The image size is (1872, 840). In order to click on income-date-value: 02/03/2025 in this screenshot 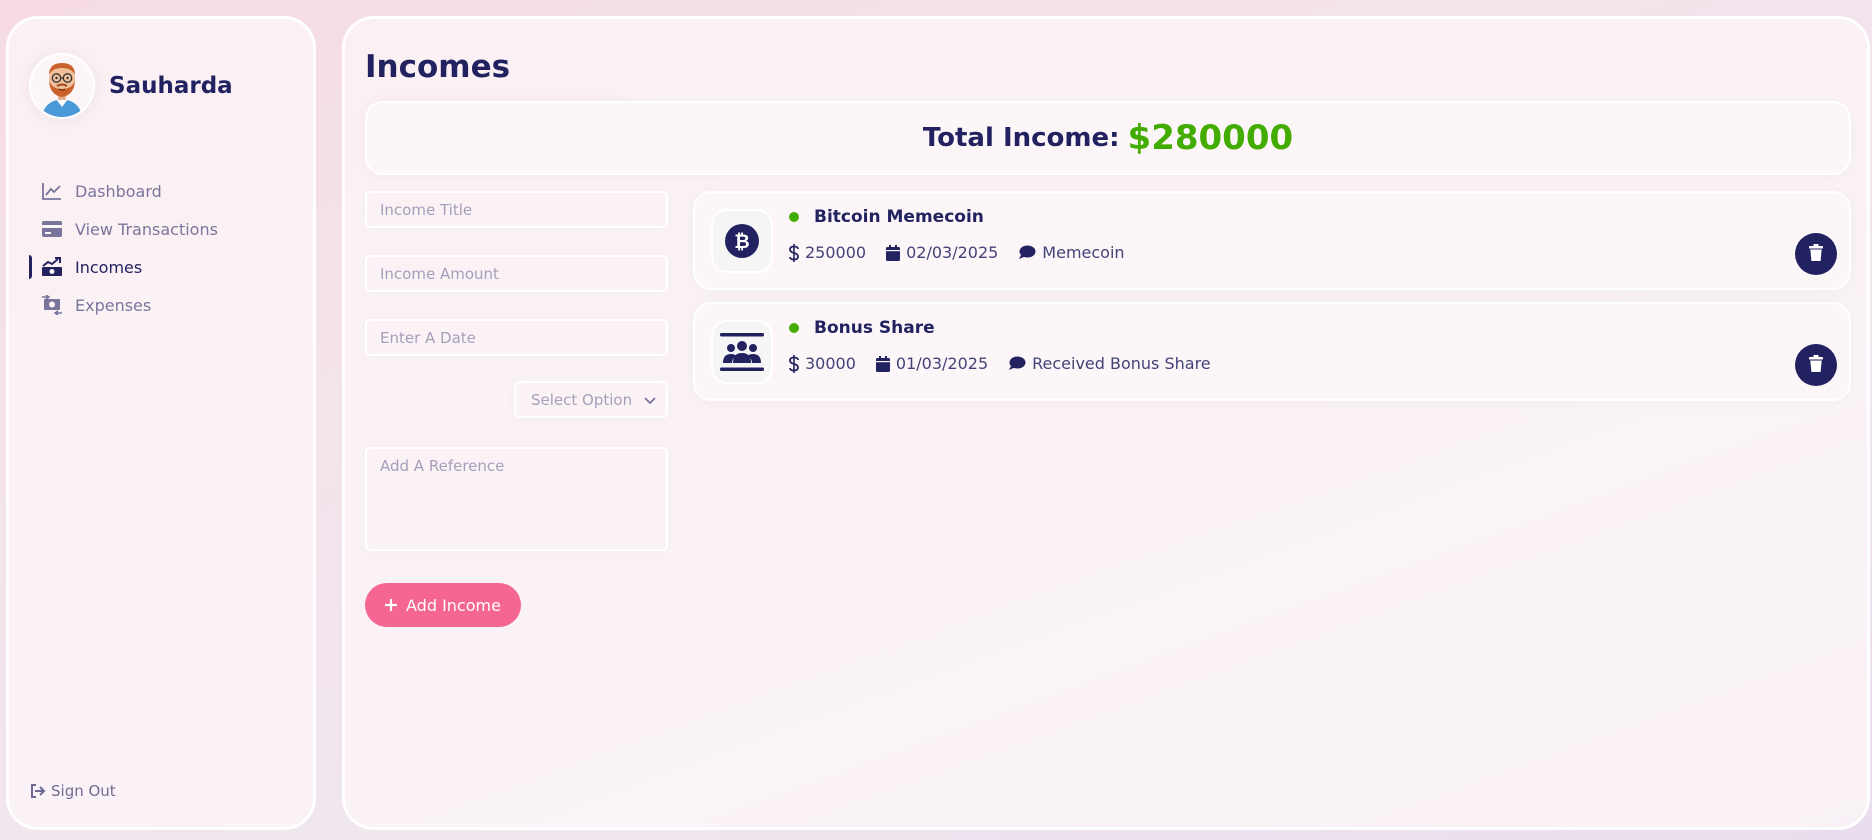, I will do `click(952, 252)`.